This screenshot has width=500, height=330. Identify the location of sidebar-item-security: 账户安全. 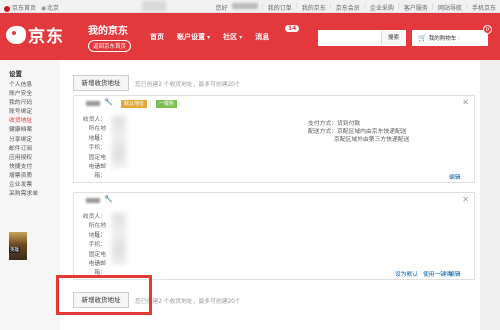
(34, 94).